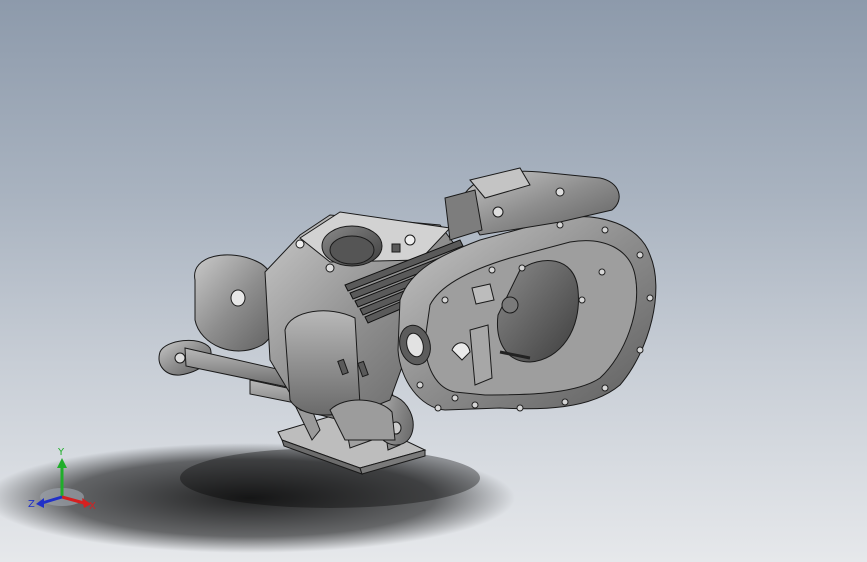 The height and width of the screenshot is (562, 867). What do you see at coordinates (31, 504) in the screenshot?
I see `triad-z-label: Z` at bounding box center [31, 504].